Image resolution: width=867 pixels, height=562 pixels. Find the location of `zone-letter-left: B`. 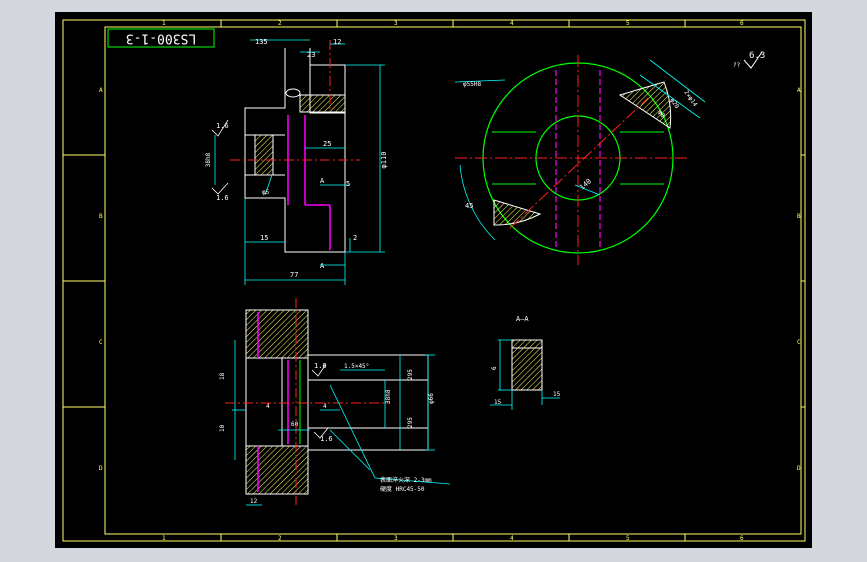

zone-letter-left: B is located at coordinates (101, 216).